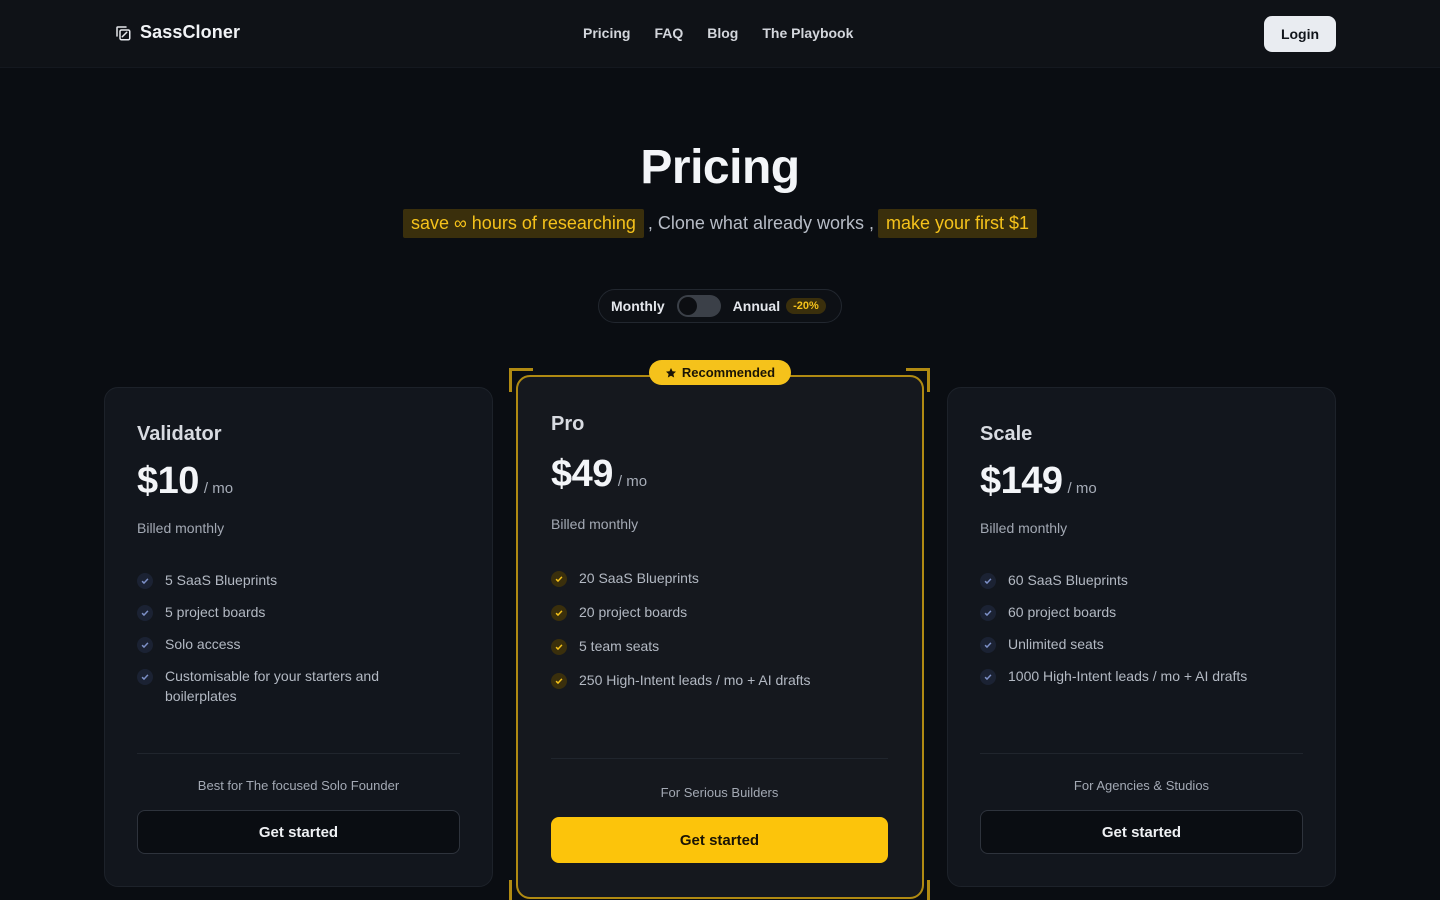  What do you see at coordinates (958, 223) in the screenshot?
I see `subtitle-highlight-first-dollar: make your first $1` at bounding box center [958, 223].